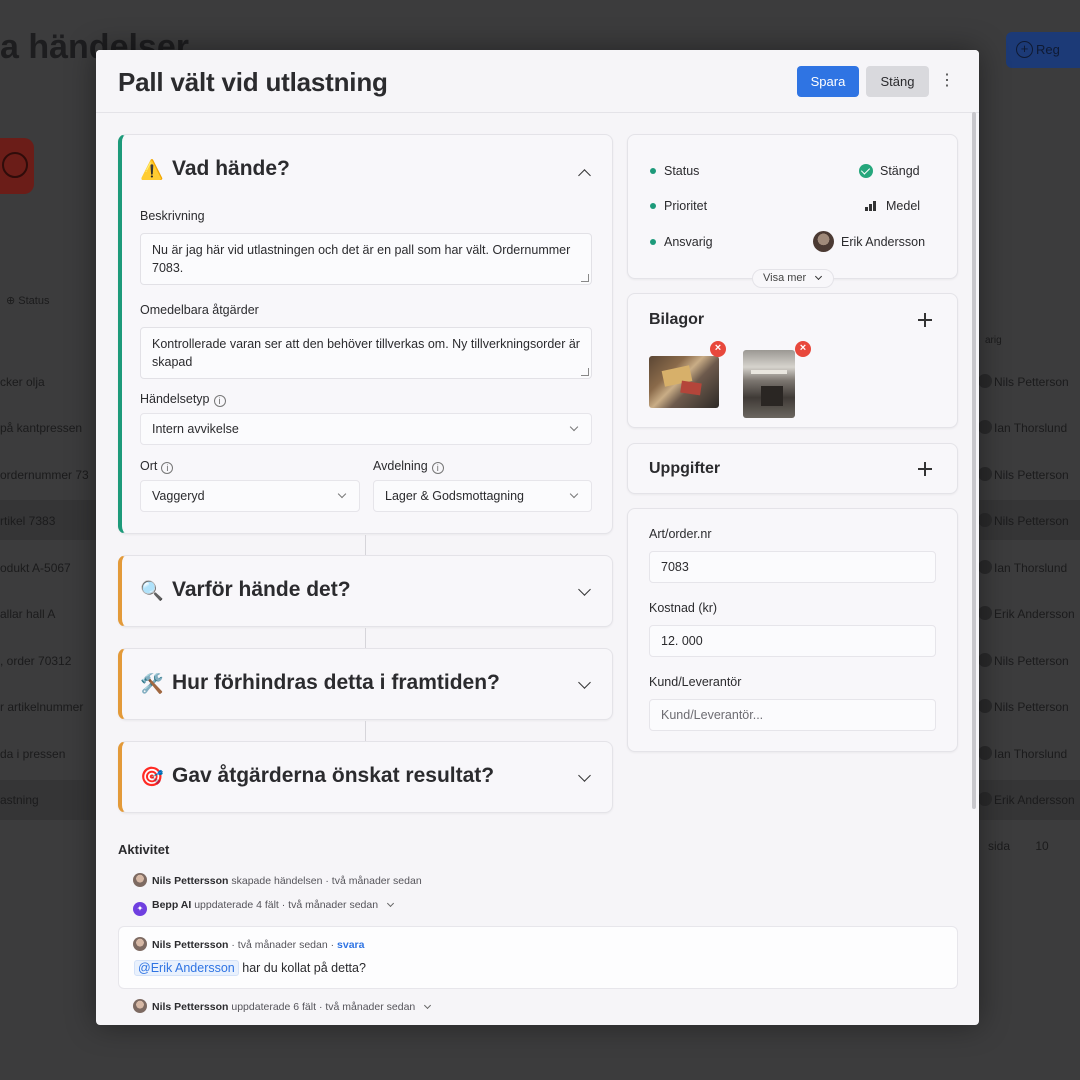 The width and height of the screenshot is (1080, 1080). What do you see at coordinates (793, 278) in the screenshot?
I see `show-more-button: Visa mer` at bounding box center [793, 278].